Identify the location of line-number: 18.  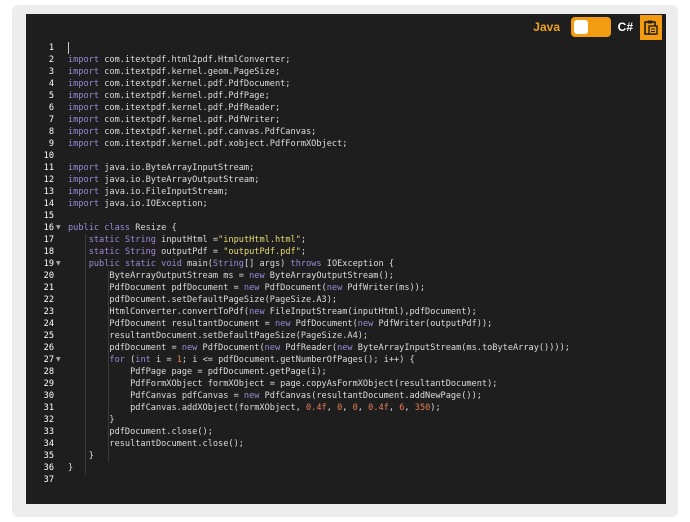
(48, 252).